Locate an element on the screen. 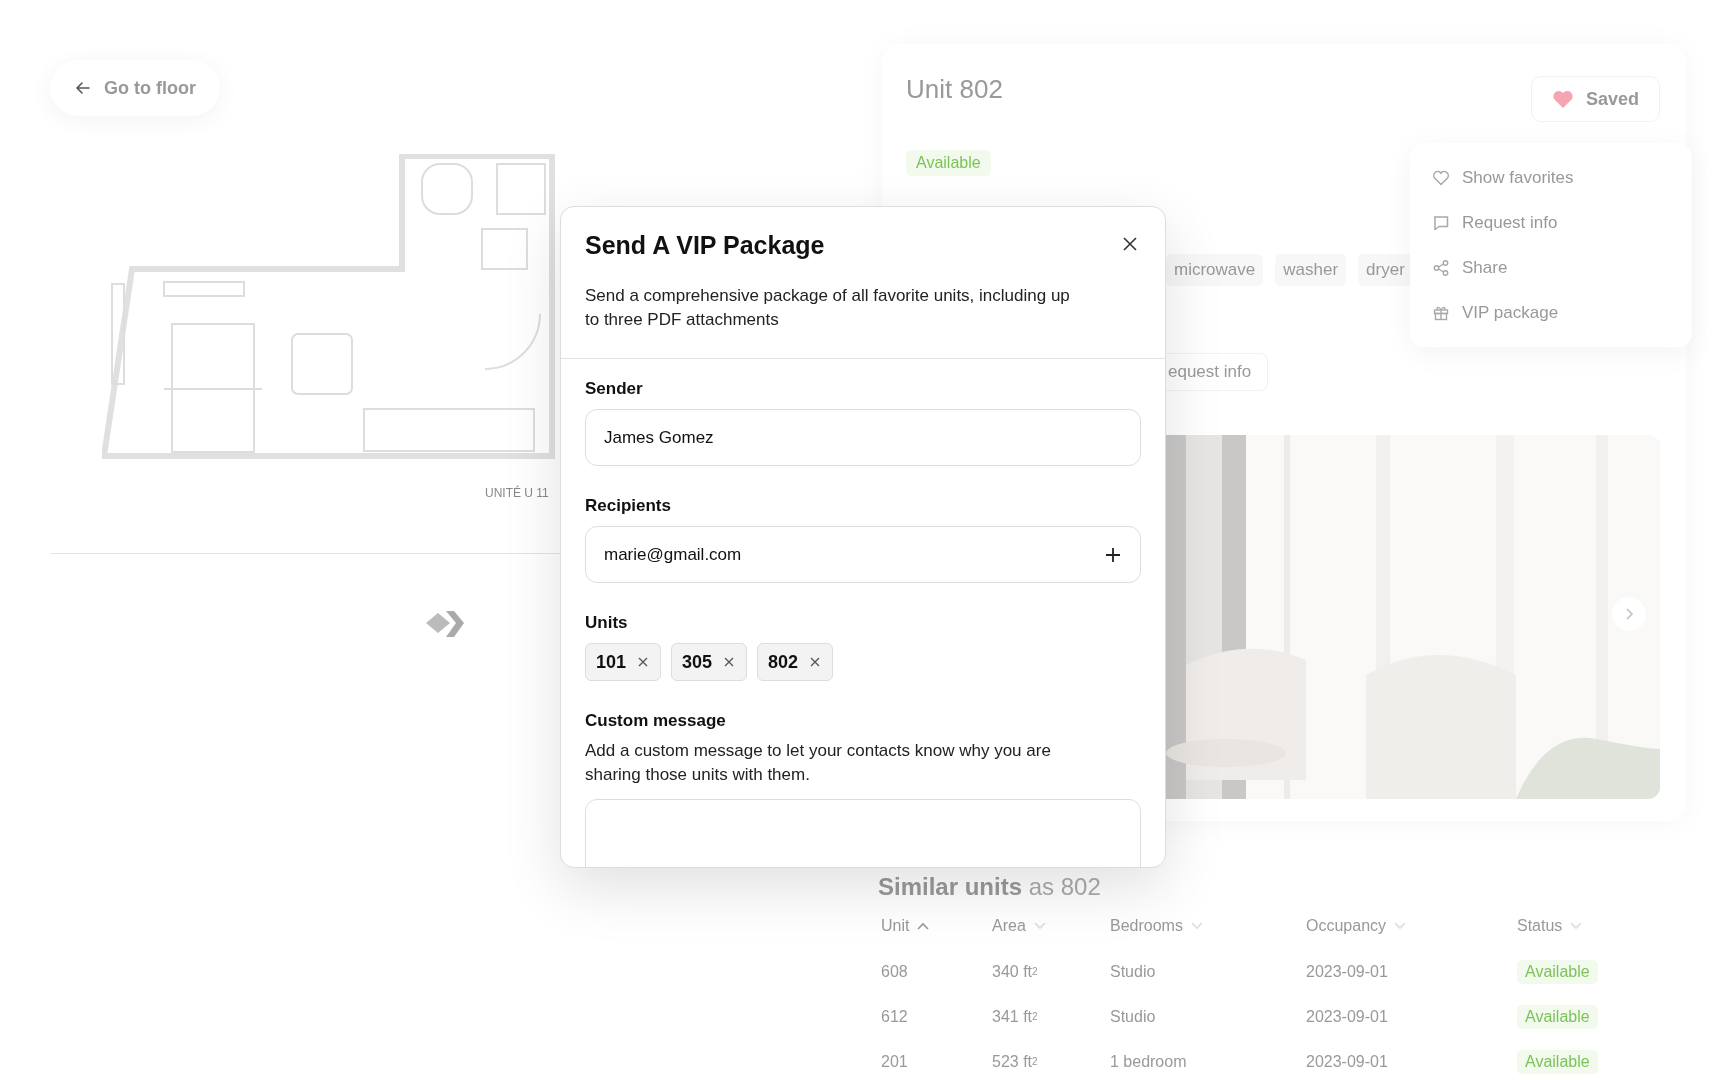  table-cell-text: 201 is located at coordinates (895, 1061).